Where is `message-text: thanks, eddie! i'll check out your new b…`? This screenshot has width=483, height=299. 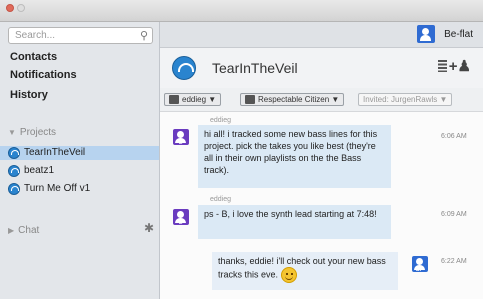 message-text: thanks, eddie! i'll check out your new b… is located at coordinates (302, 268).